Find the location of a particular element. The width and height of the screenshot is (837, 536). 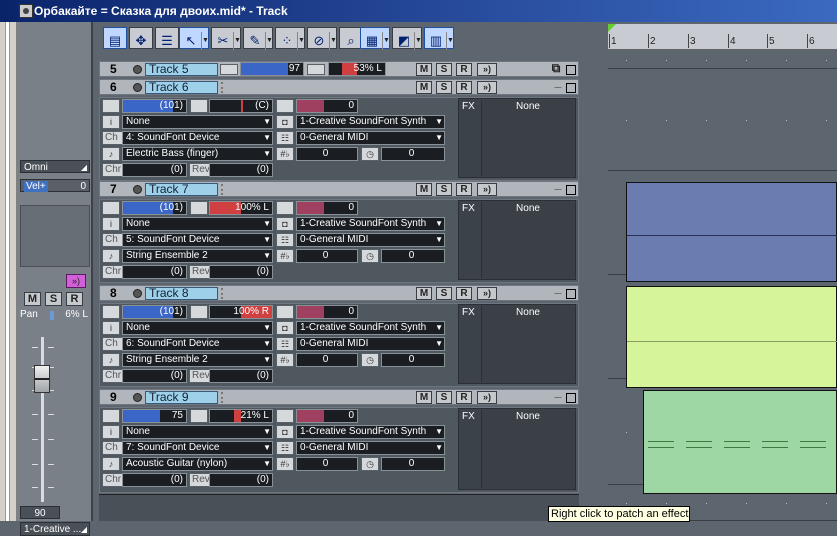

time-ruler: 1 2 3 4 5 6 is located at coordinates (722, 37).